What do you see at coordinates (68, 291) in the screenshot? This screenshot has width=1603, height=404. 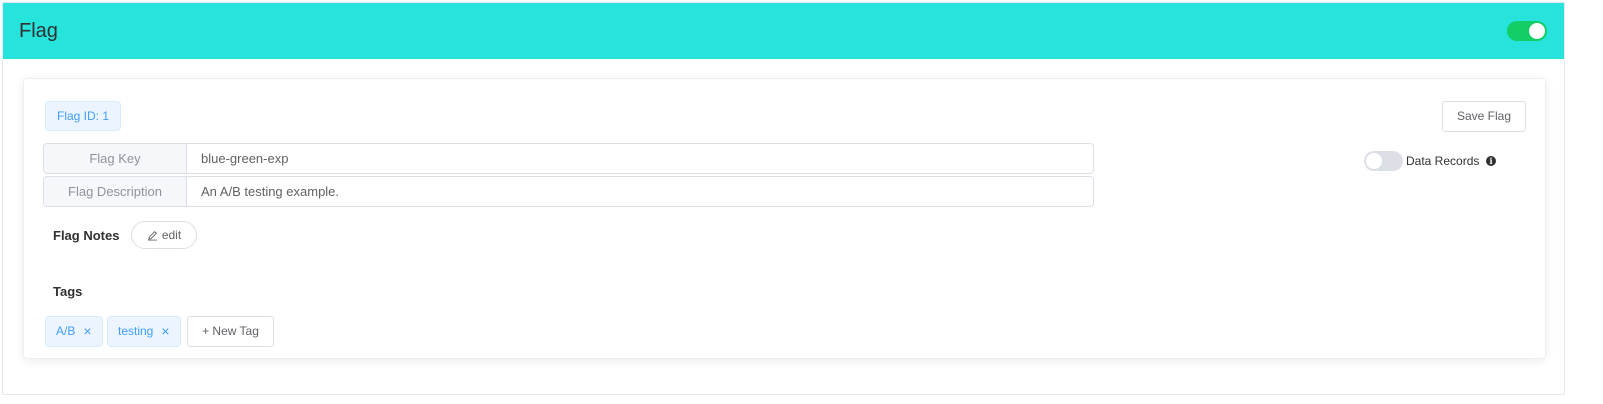 I see `tags-title: Tags` at bounding box center [68, 291].